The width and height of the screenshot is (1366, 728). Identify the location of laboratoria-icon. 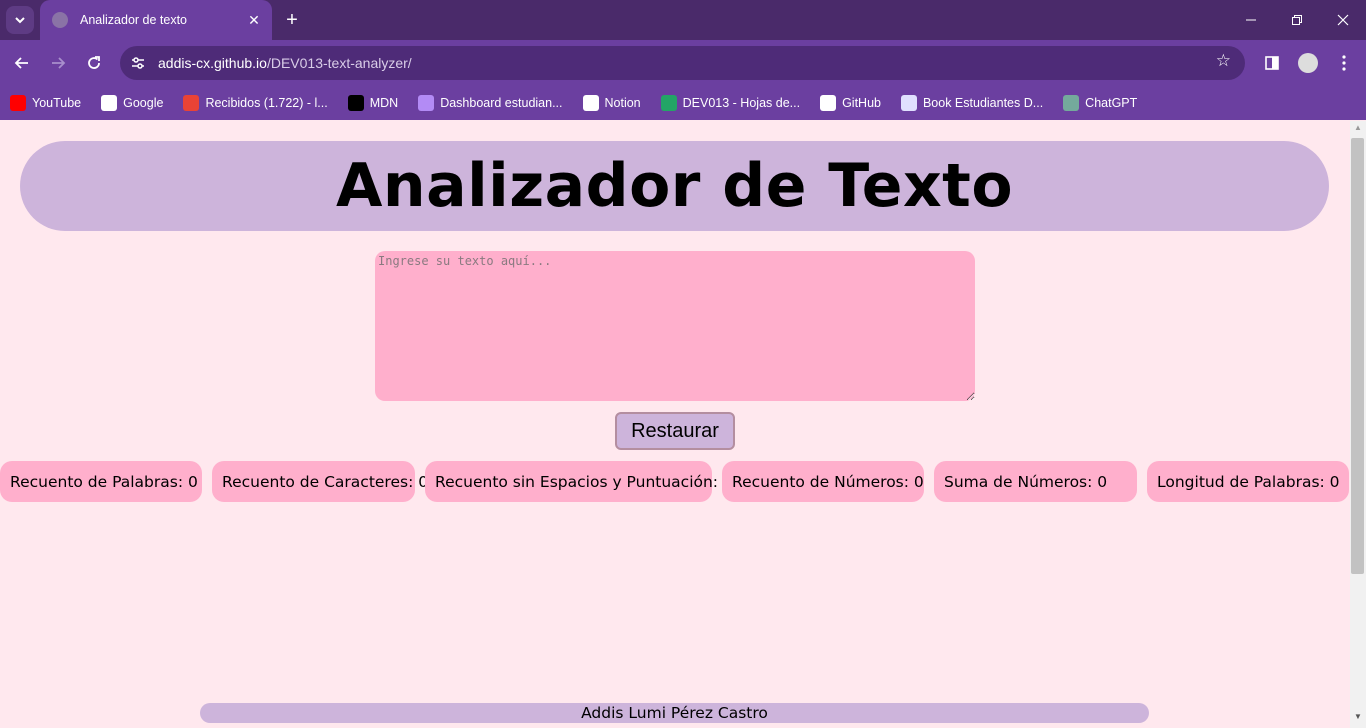
(426, 103).